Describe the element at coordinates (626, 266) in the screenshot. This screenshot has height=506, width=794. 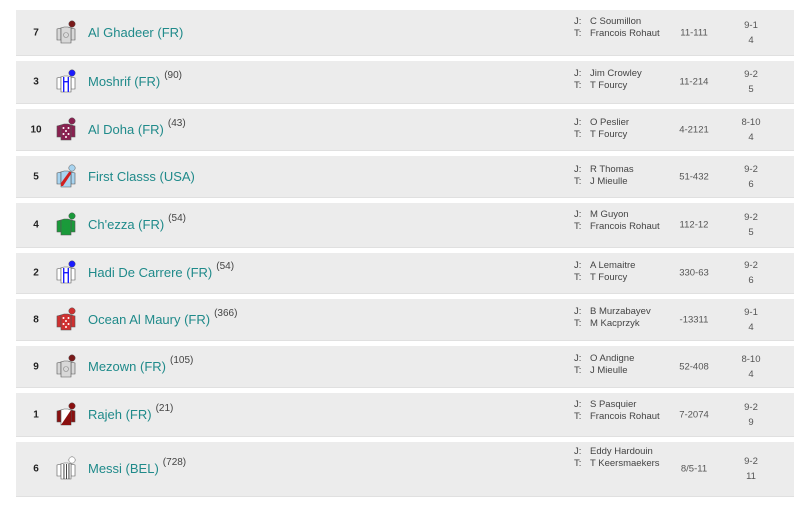
I see `jockey-name-link: A Lemaitre` at that location.